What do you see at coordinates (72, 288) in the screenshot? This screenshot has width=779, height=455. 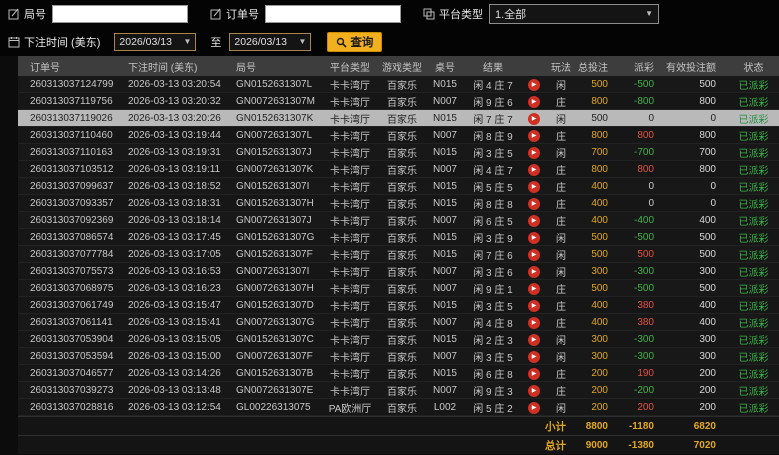 I see `order-number: 260313037068975` at bounding box center [72, 288].